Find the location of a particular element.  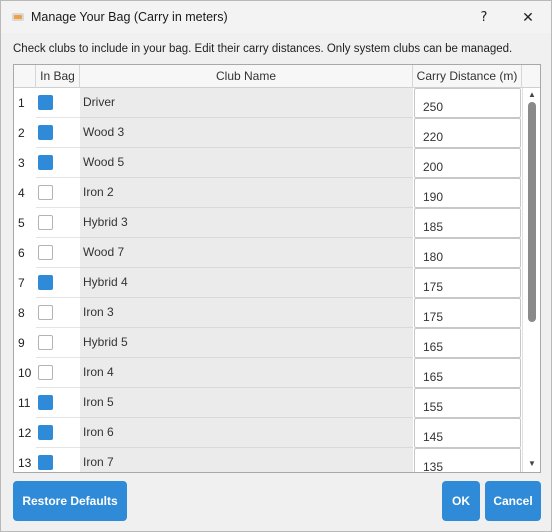

row-number: 3 is located at coordinates (25, 163).